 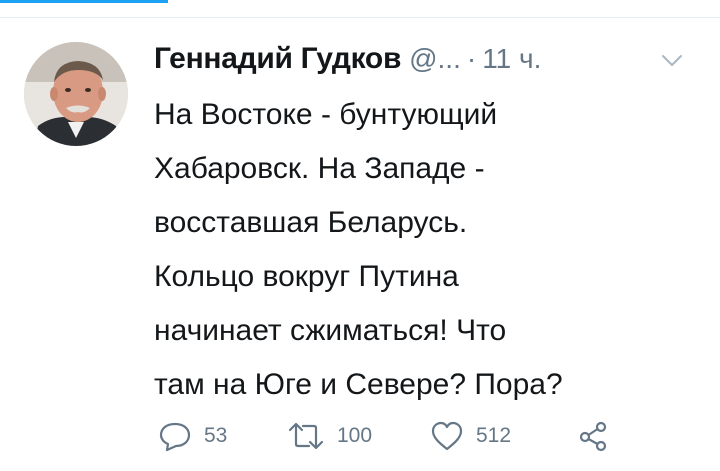 What do you see at coordinates (360, 9) in the screenshot?
I see `top-bar` at bounding box center [360, 9].